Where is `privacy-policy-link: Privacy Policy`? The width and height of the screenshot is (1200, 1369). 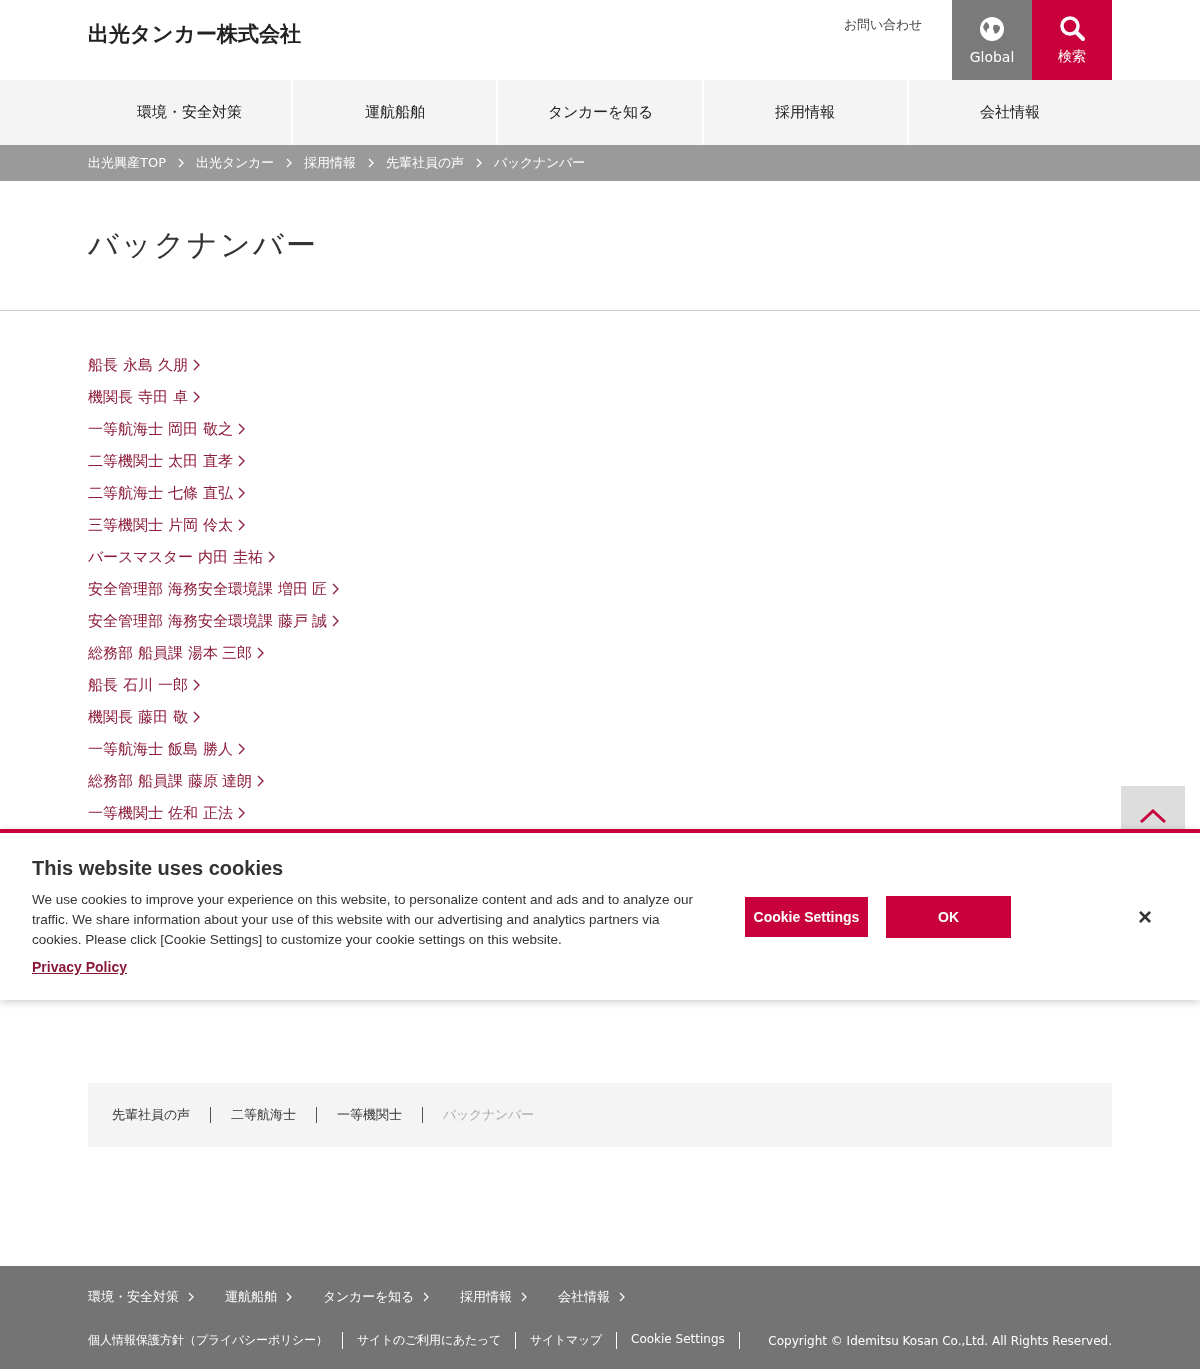 privacy-policy-link: Privacy Policy is located at coordinates (79, 967).